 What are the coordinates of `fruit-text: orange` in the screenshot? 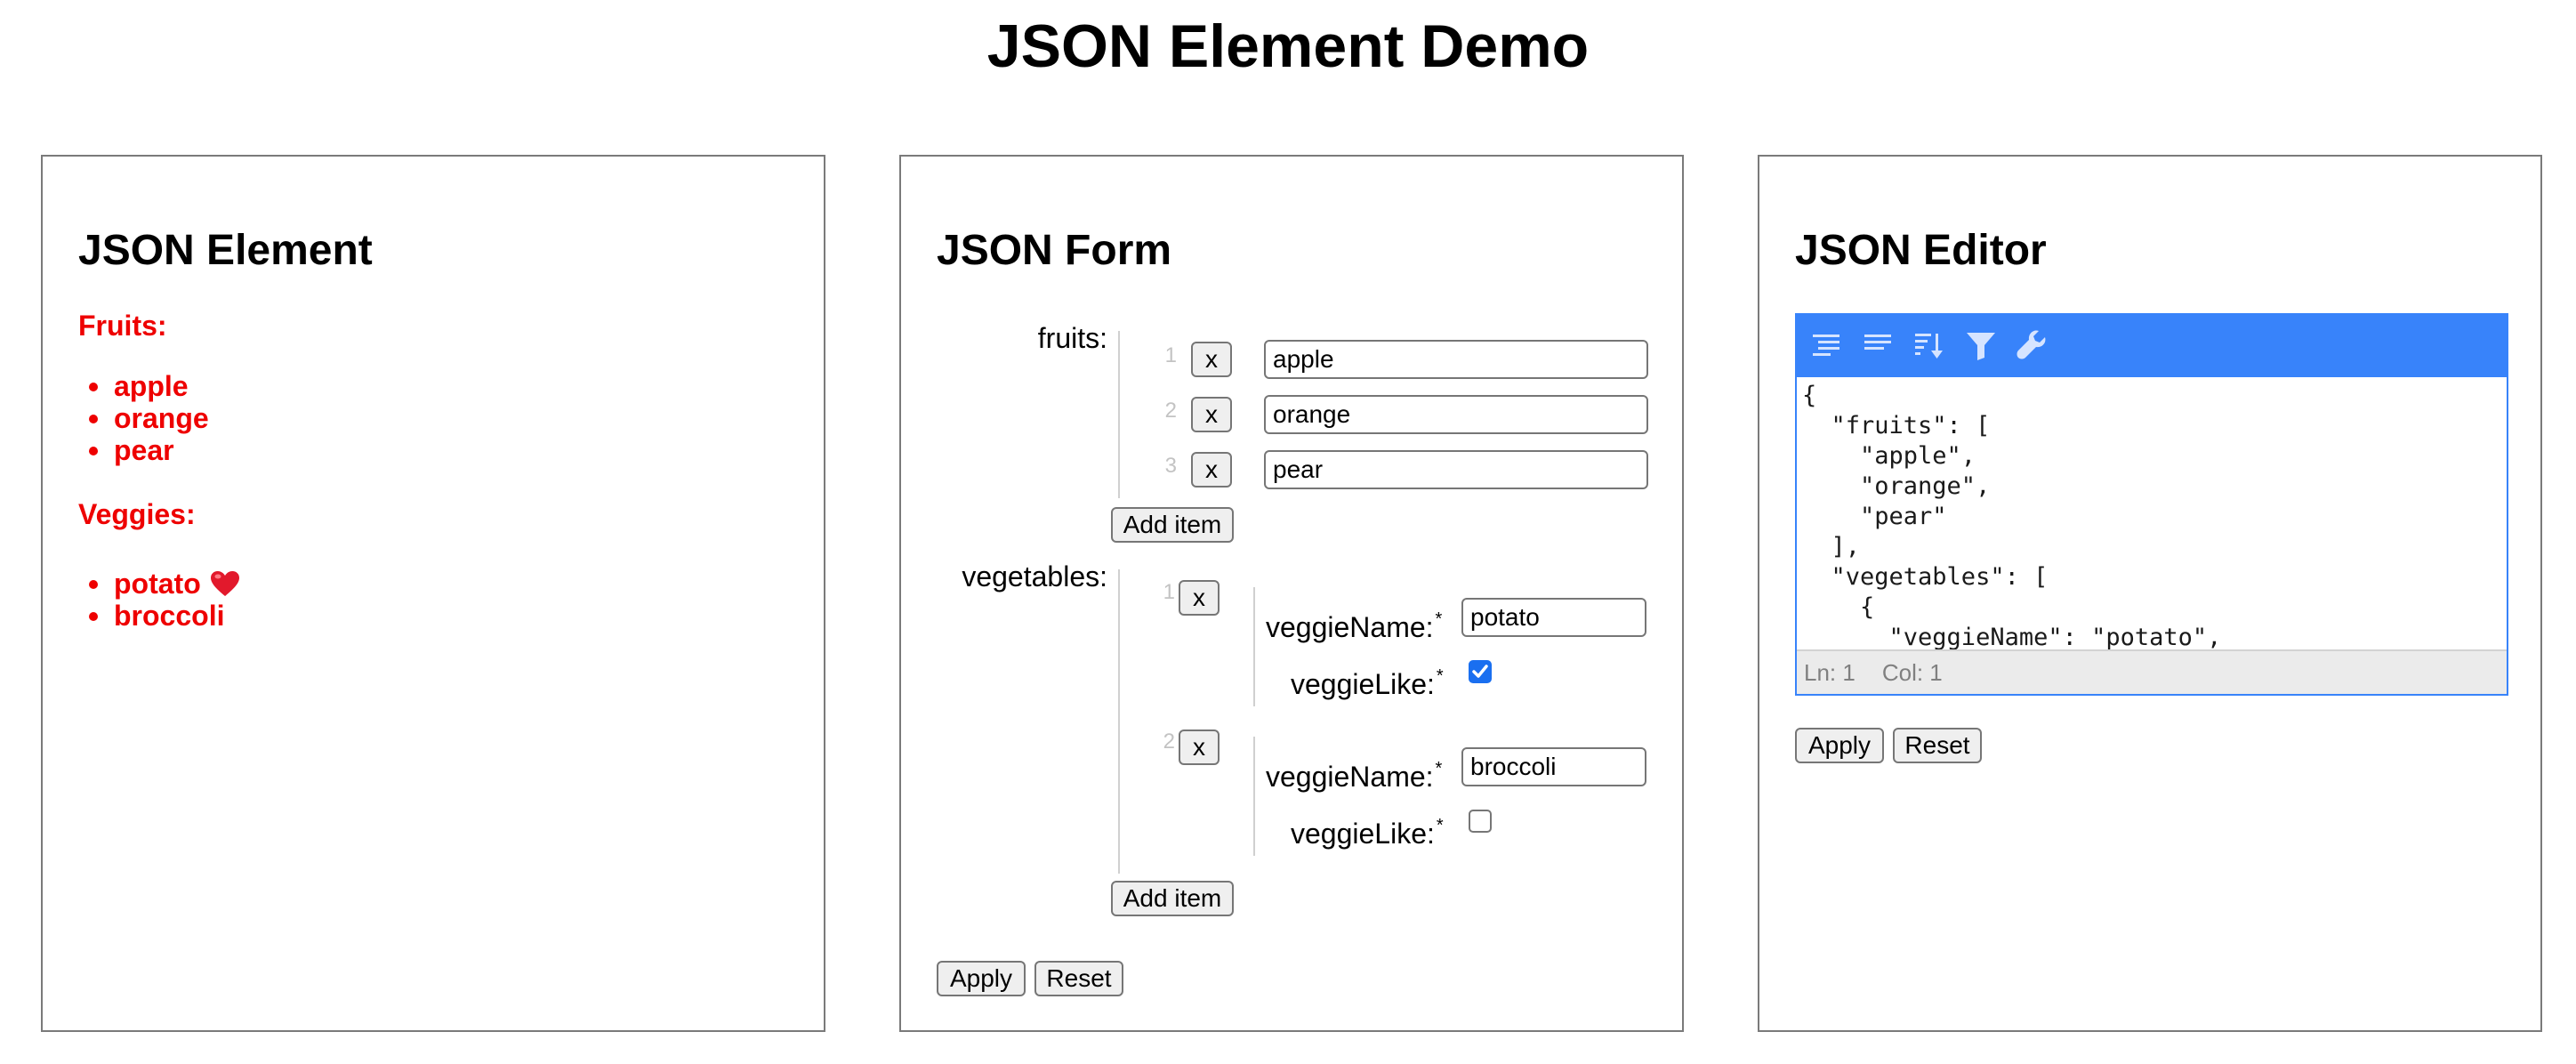 It's located at (161, 418).